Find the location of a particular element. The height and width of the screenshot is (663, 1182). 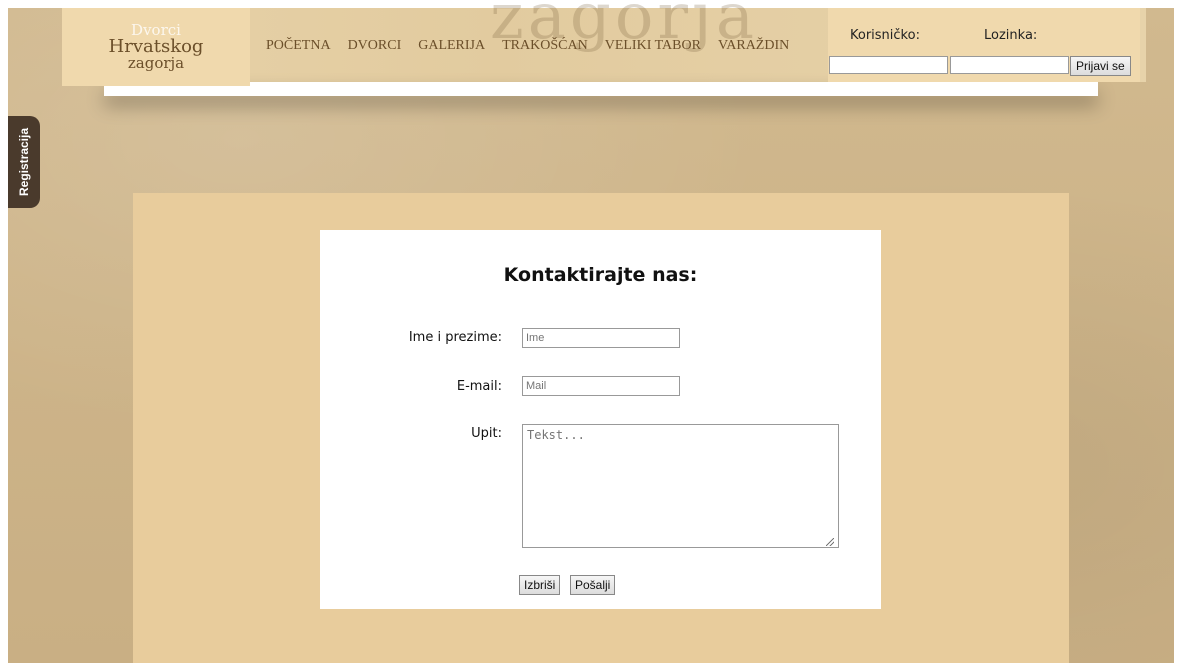

username-label: Korisničko: is located at coordinates (885, 35).